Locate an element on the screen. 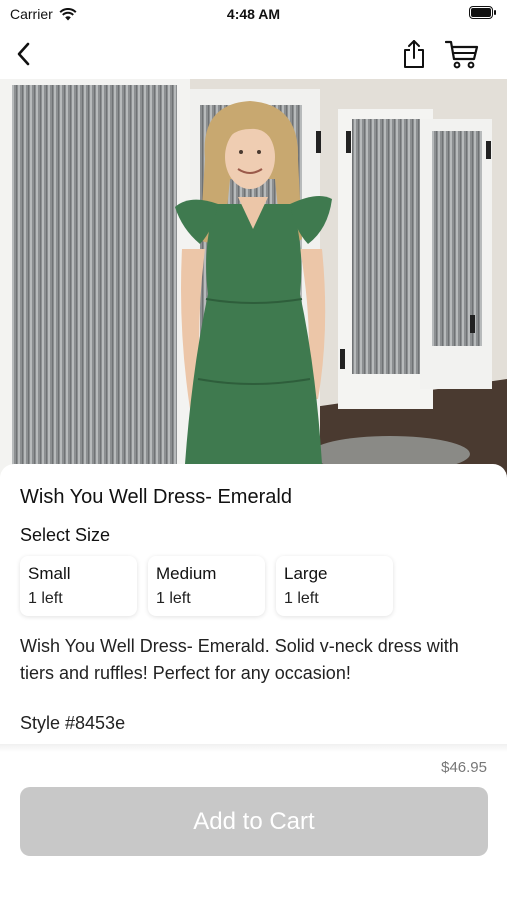 The image size is (507, 900). status-time: 4:48 AM is located at coordinates (253, 14).